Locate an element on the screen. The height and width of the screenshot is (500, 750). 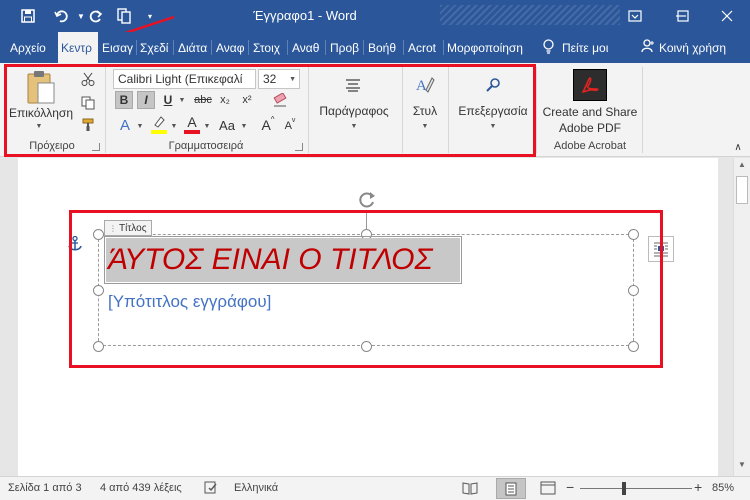
tab-insert: Εισαγ is located at coordinates (117, 47).